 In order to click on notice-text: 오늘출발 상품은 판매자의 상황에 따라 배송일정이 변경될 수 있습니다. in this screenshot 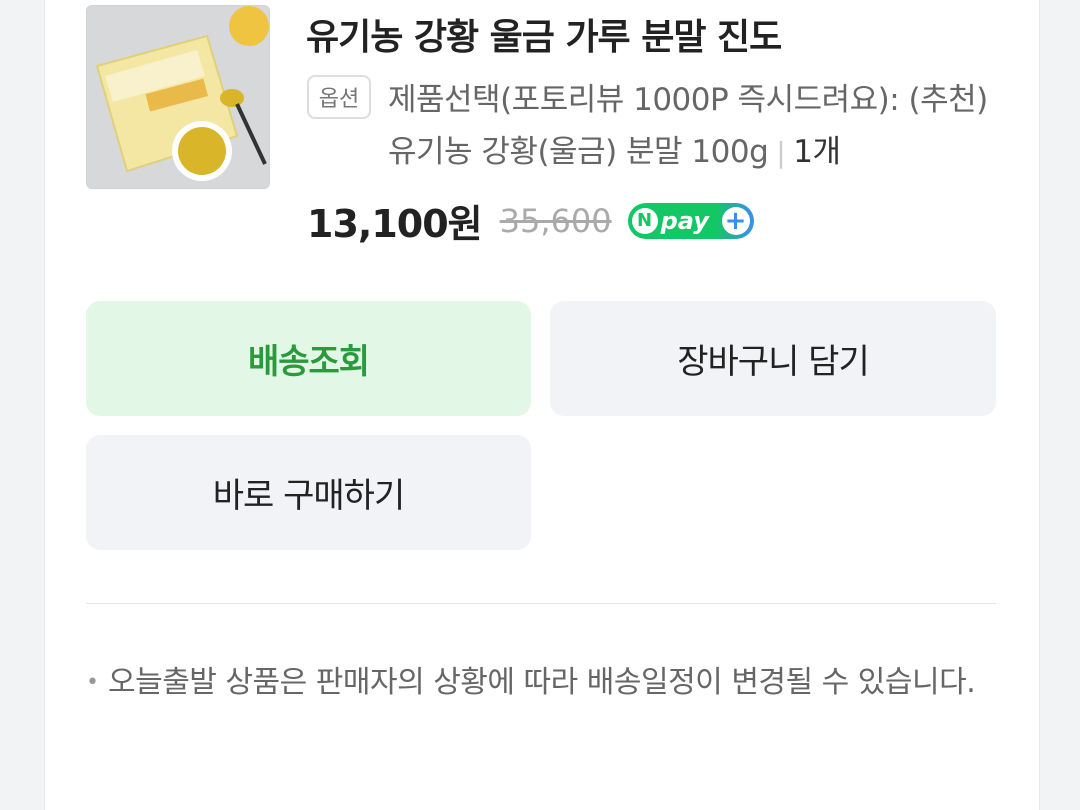, I will do `click(542, 682)`.